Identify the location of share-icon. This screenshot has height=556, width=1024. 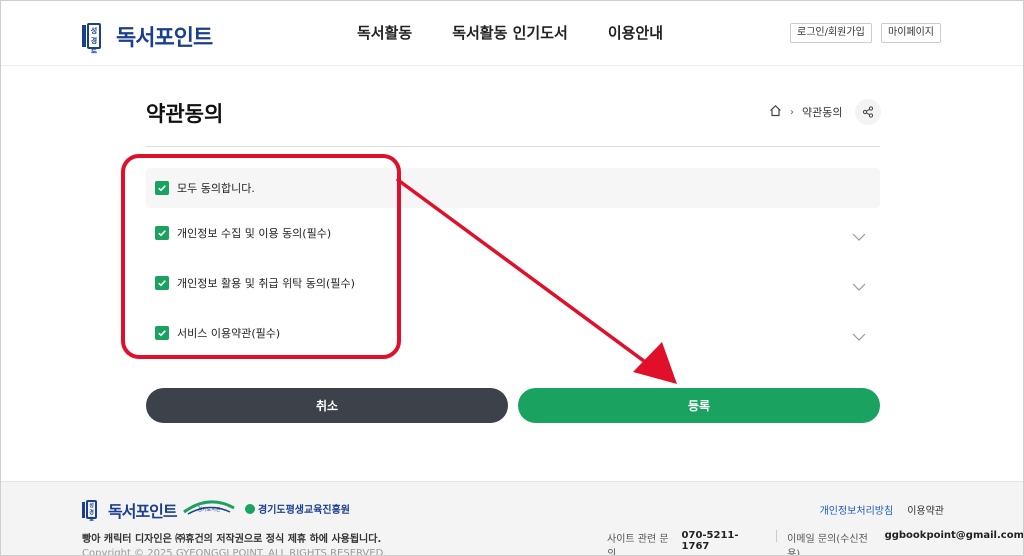
(868, 112).